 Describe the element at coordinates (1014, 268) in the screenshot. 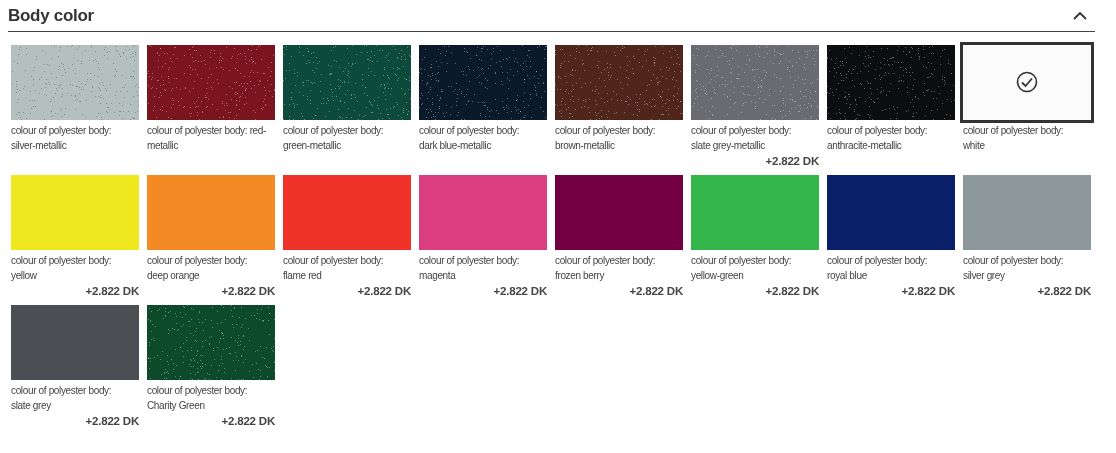

I see `color-label: colour of polyester body: silver grey` at that location.